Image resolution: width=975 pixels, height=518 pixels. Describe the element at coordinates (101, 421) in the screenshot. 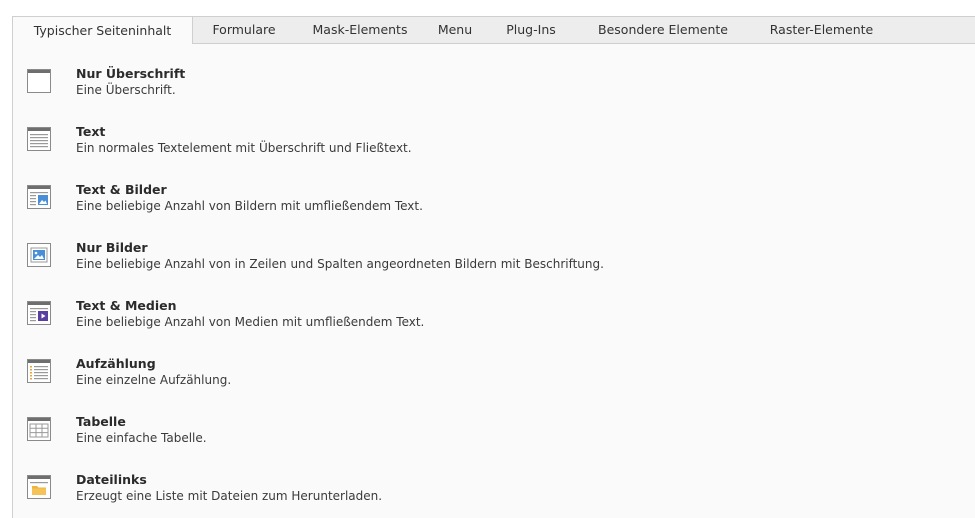

I see `element-title: Tabelle` at that location.